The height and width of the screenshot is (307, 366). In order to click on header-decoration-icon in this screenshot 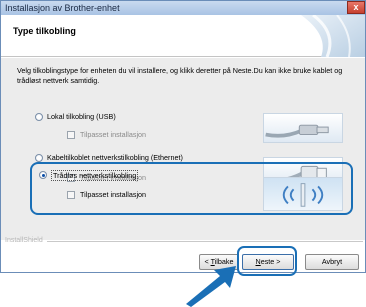, I will do `click(333, 36)`.